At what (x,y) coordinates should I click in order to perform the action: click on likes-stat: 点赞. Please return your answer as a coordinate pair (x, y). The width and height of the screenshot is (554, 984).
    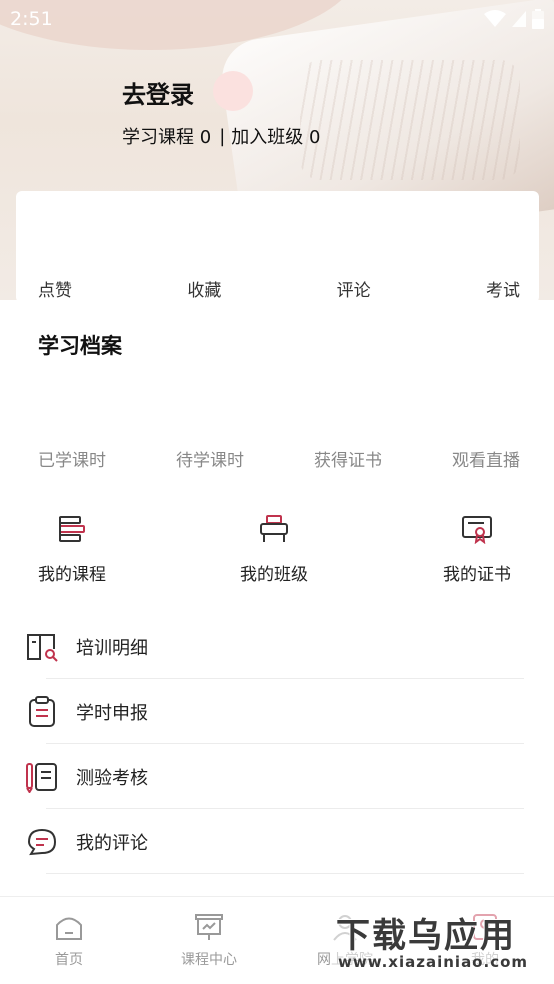
    Looking at the image, I should click on (55, 288).